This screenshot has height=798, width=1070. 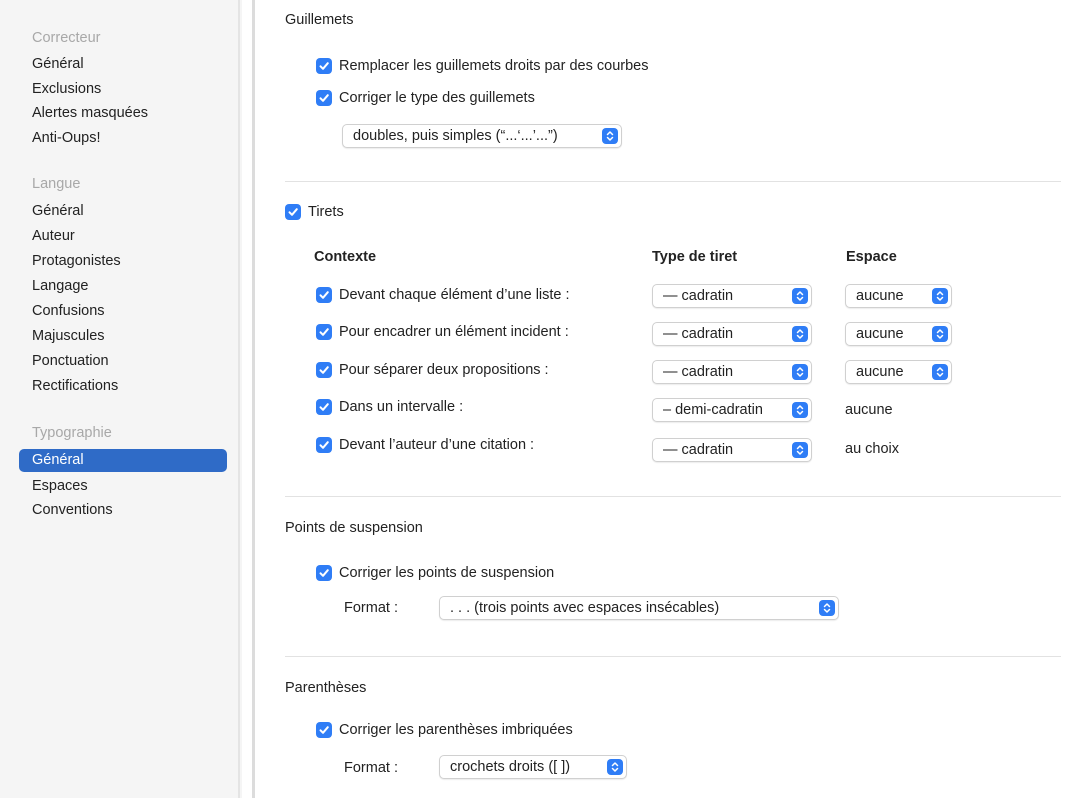 I want to click on correct-quotes-checkbox: Corriger le type des guillemets, so click(x=425, y=98).